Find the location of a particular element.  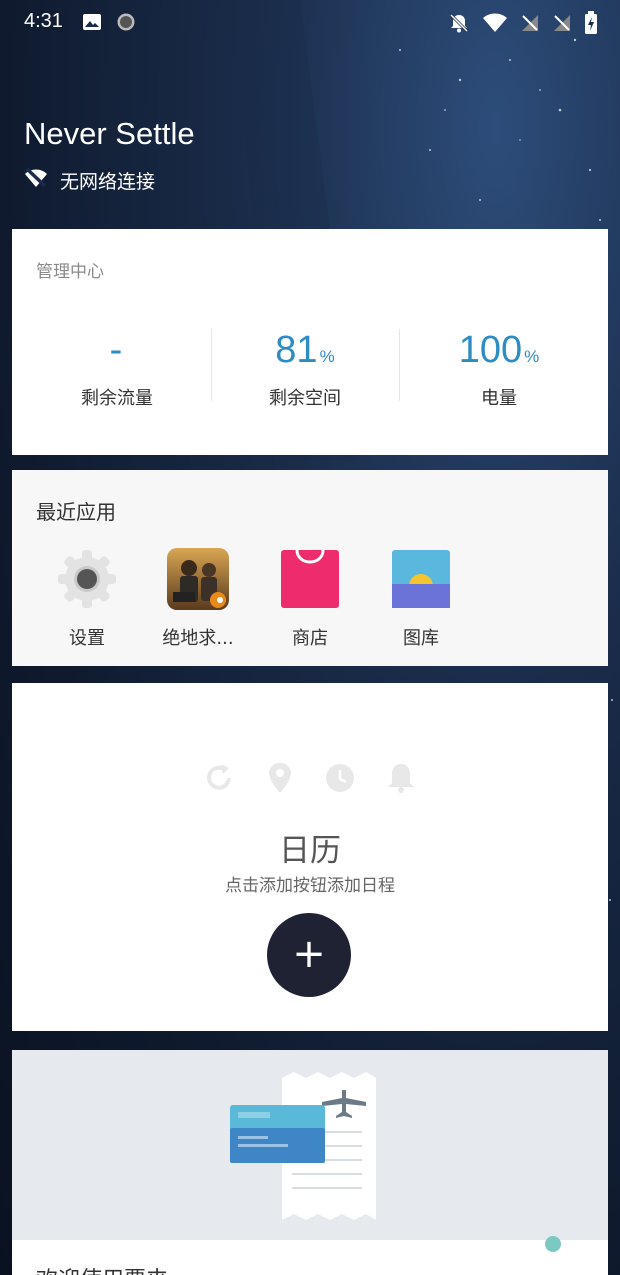

welcome-title: 欢迎使用票夹 is located at coordinates (102, 1268).